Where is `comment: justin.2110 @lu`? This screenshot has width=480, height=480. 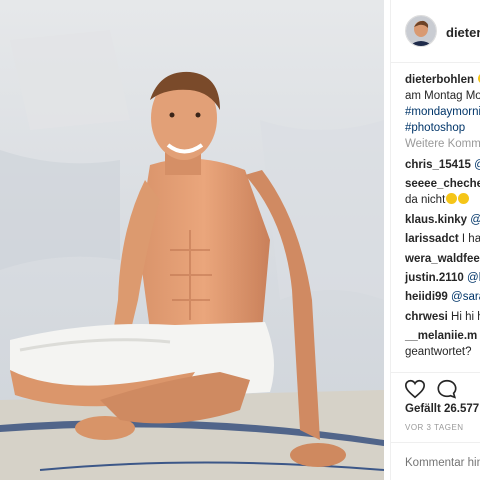 comment: justin.2110 @lu is located at coordinates (442, 278).